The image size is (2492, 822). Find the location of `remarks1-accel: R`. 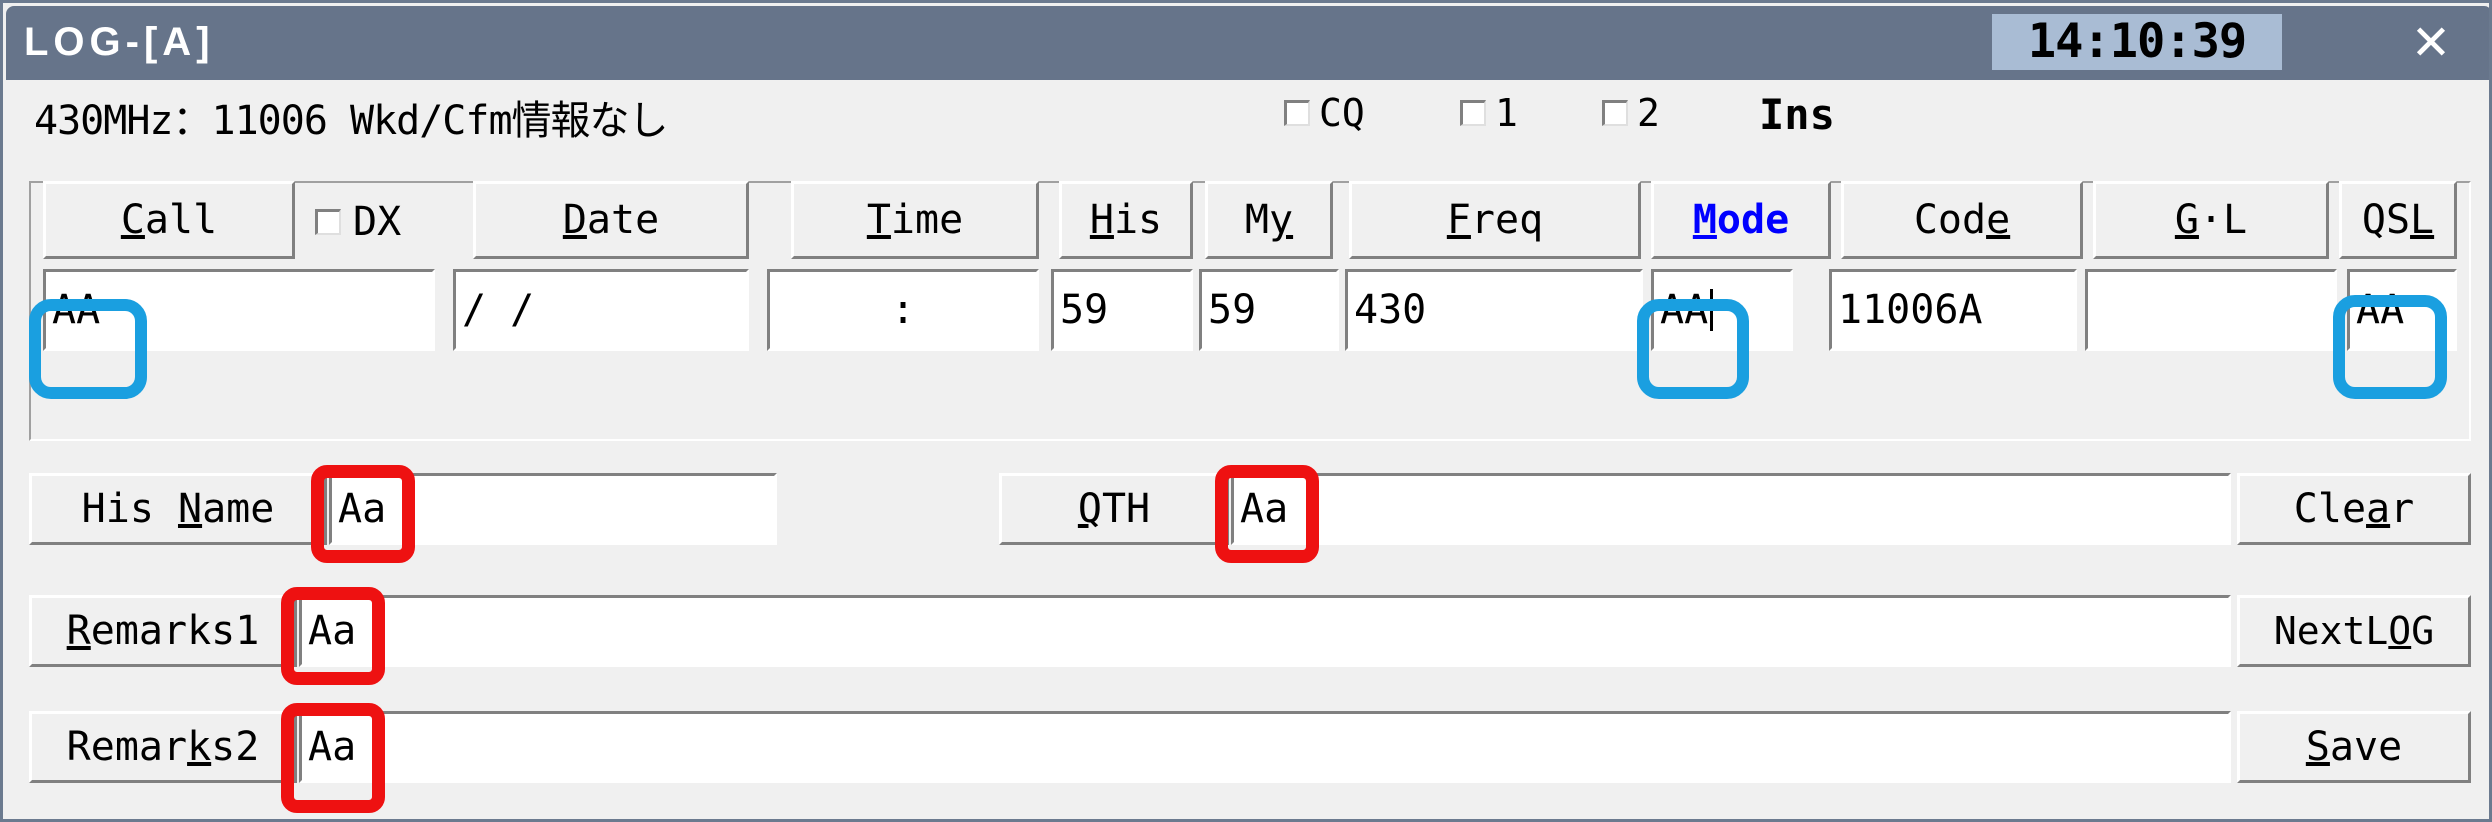

remarks1-accel: R is located at coordinates (78, 631).